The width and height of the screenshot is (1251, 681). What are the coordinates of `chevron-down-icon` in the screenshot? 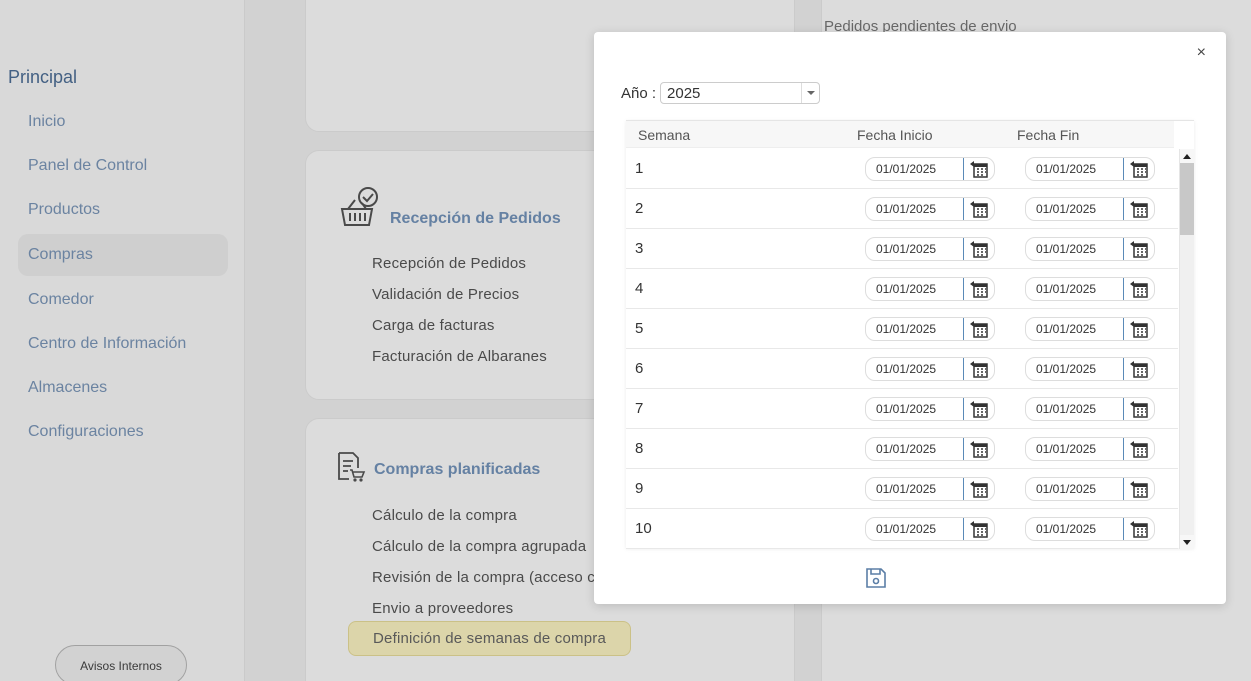 It's located at (810, 93).